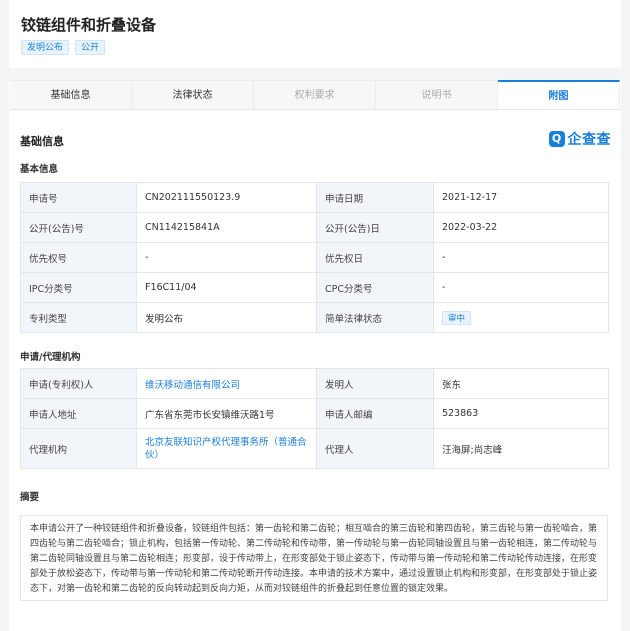 This screenshot has height=631, width=630. What do you see at coordinates (375, 257) in the screenshot?
I see `label-priority-date: 优先权日` at bounding box center [375, 257].